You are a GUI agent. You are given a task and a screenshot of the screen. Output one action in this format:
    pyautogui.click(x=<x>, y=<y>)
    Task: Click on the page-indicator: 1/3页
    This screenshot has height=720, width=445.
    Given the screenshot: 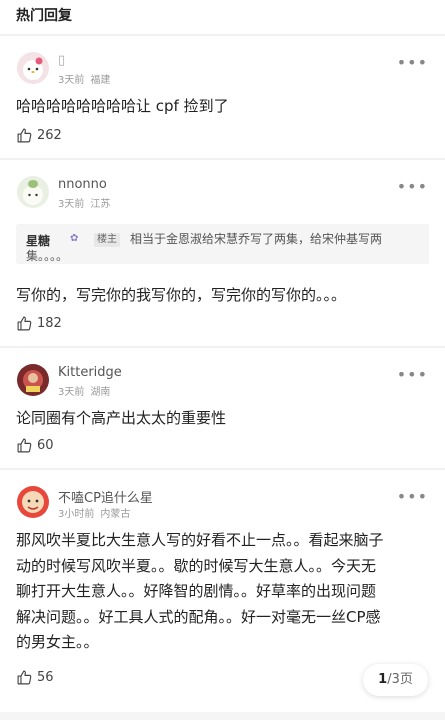 What is the action you would take?
    pyautogui.click(x=395, y=680)
    